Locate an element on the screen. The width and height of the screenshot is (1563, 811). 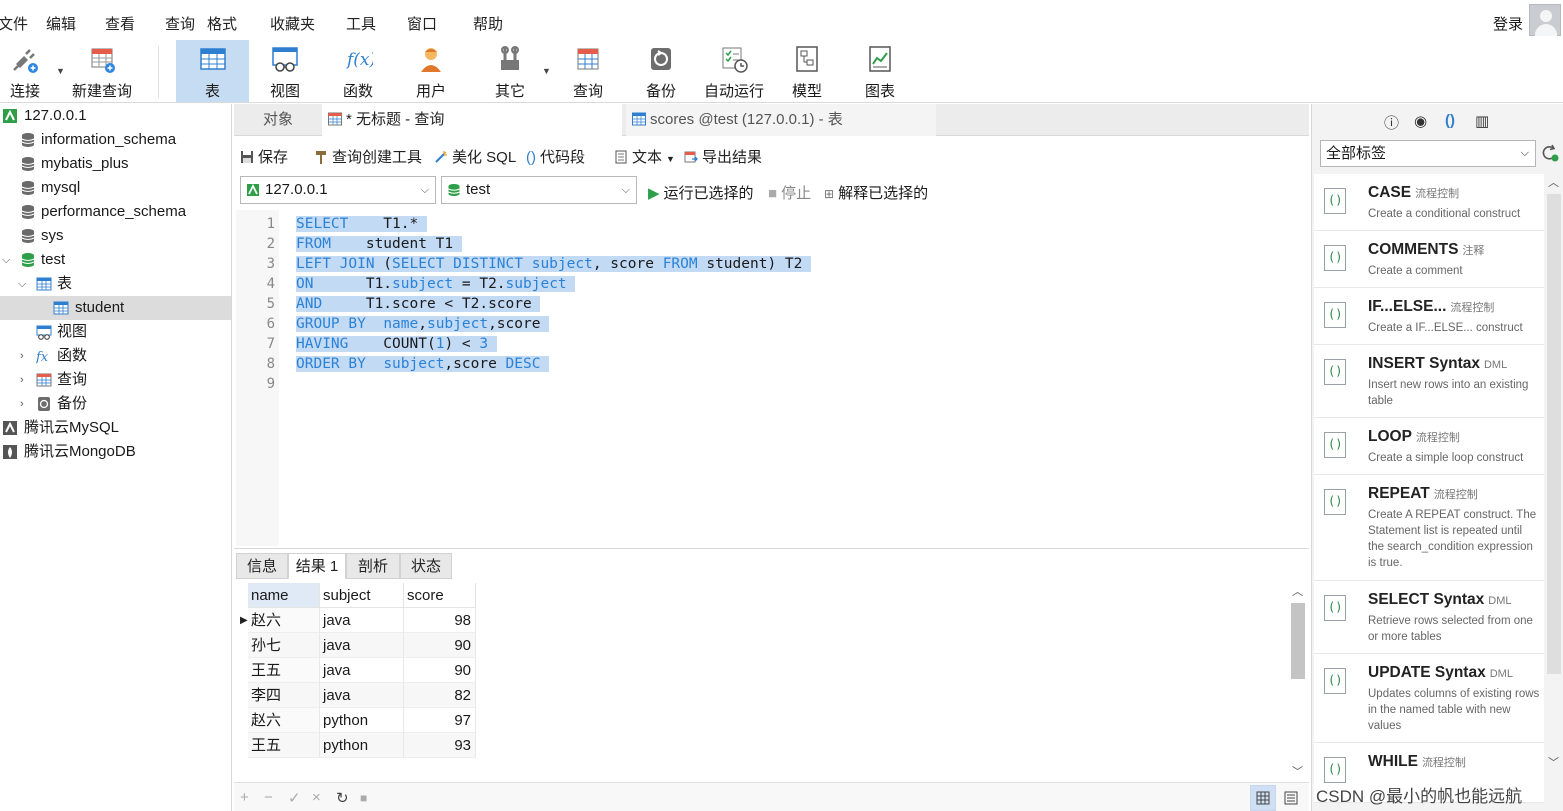
tree-db-sys: sys is located at coordinates (115, 236).